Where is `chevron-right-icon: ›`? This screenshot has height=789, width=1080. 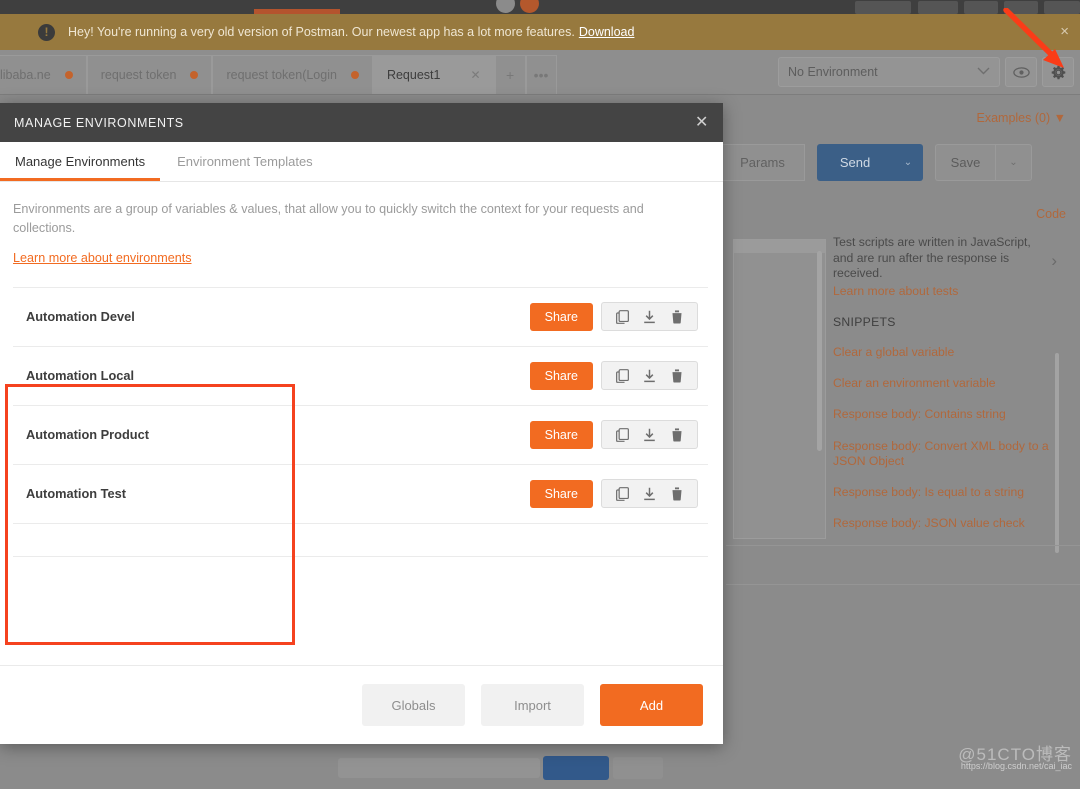
chevron-right-icon: › is located at coordinates (1054, 261).